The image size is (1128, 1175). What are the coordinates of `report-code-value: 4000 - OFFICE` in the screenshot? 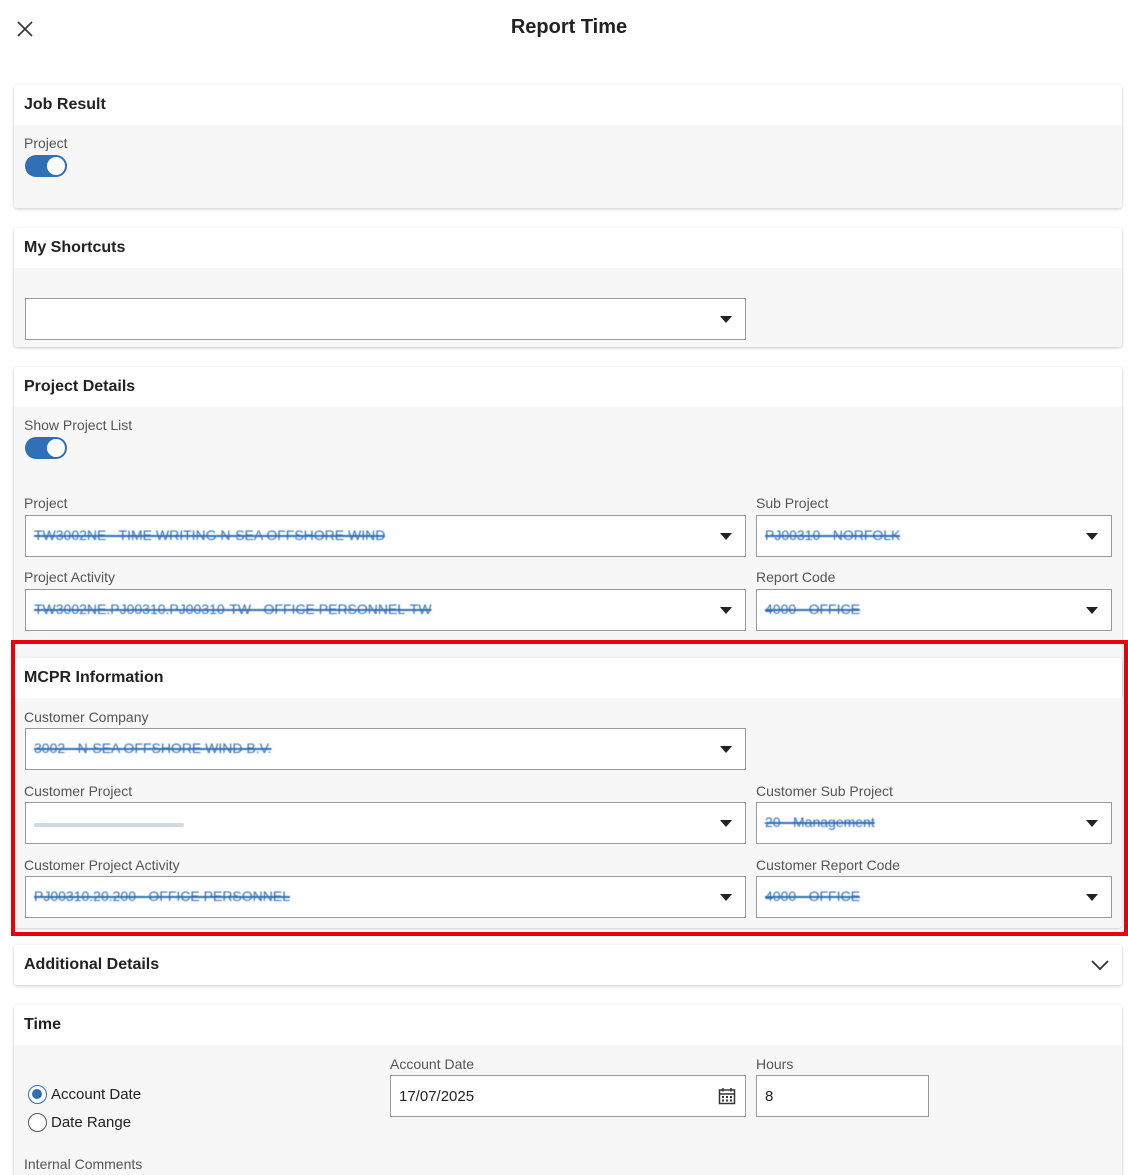 It's located at (812, 609).